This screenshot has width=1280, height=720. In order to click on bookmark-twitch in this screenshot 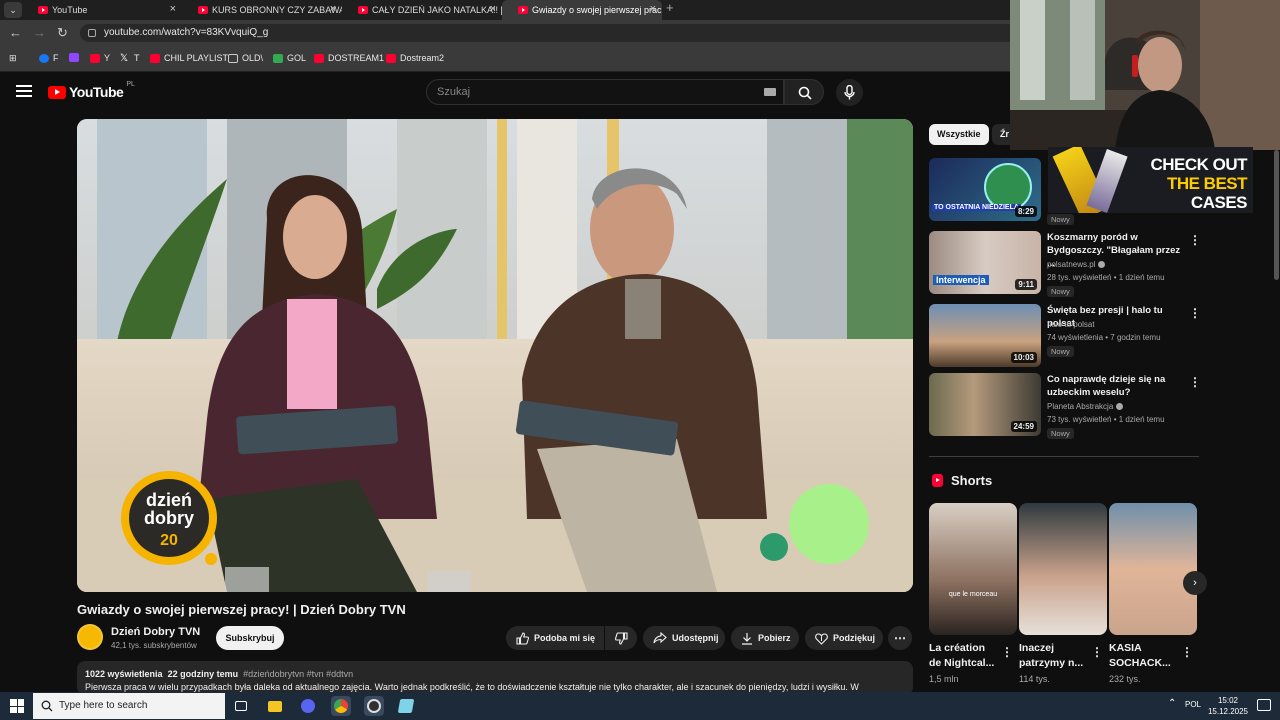, I will do `click(74, 57)`.